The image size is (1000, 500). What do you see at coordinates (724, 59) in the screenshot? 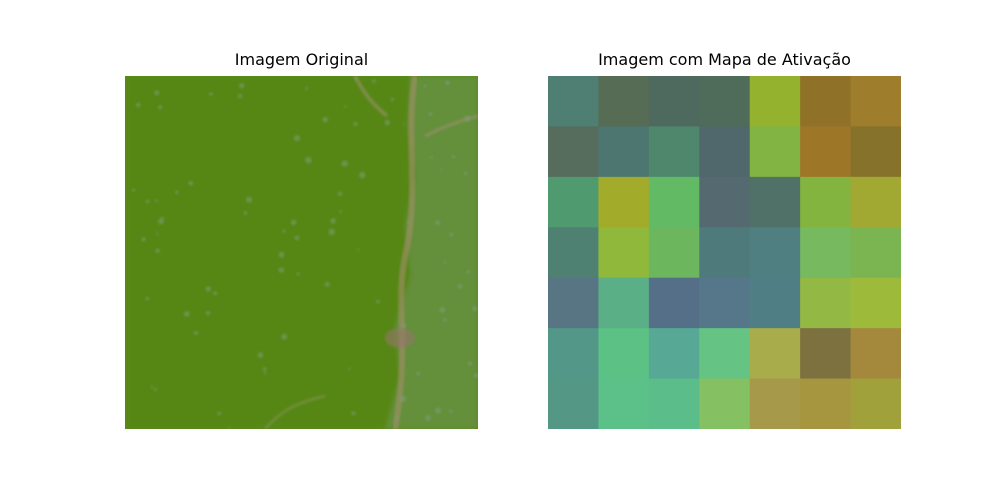
I see `activation-map-title: Imagem com Mapa de Ativação` at bounding box center [724, 59].